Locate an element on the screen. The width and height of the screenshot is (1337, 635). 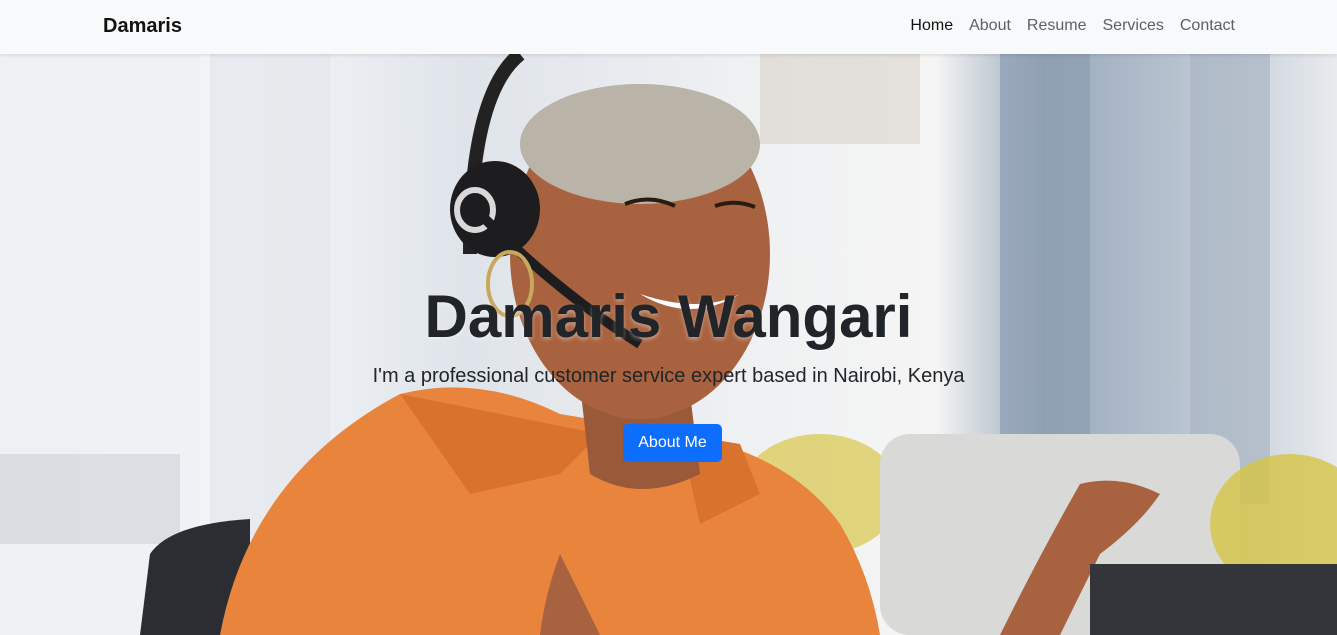
nav-link-resume: Resume is located at coordinates (1057, 26).